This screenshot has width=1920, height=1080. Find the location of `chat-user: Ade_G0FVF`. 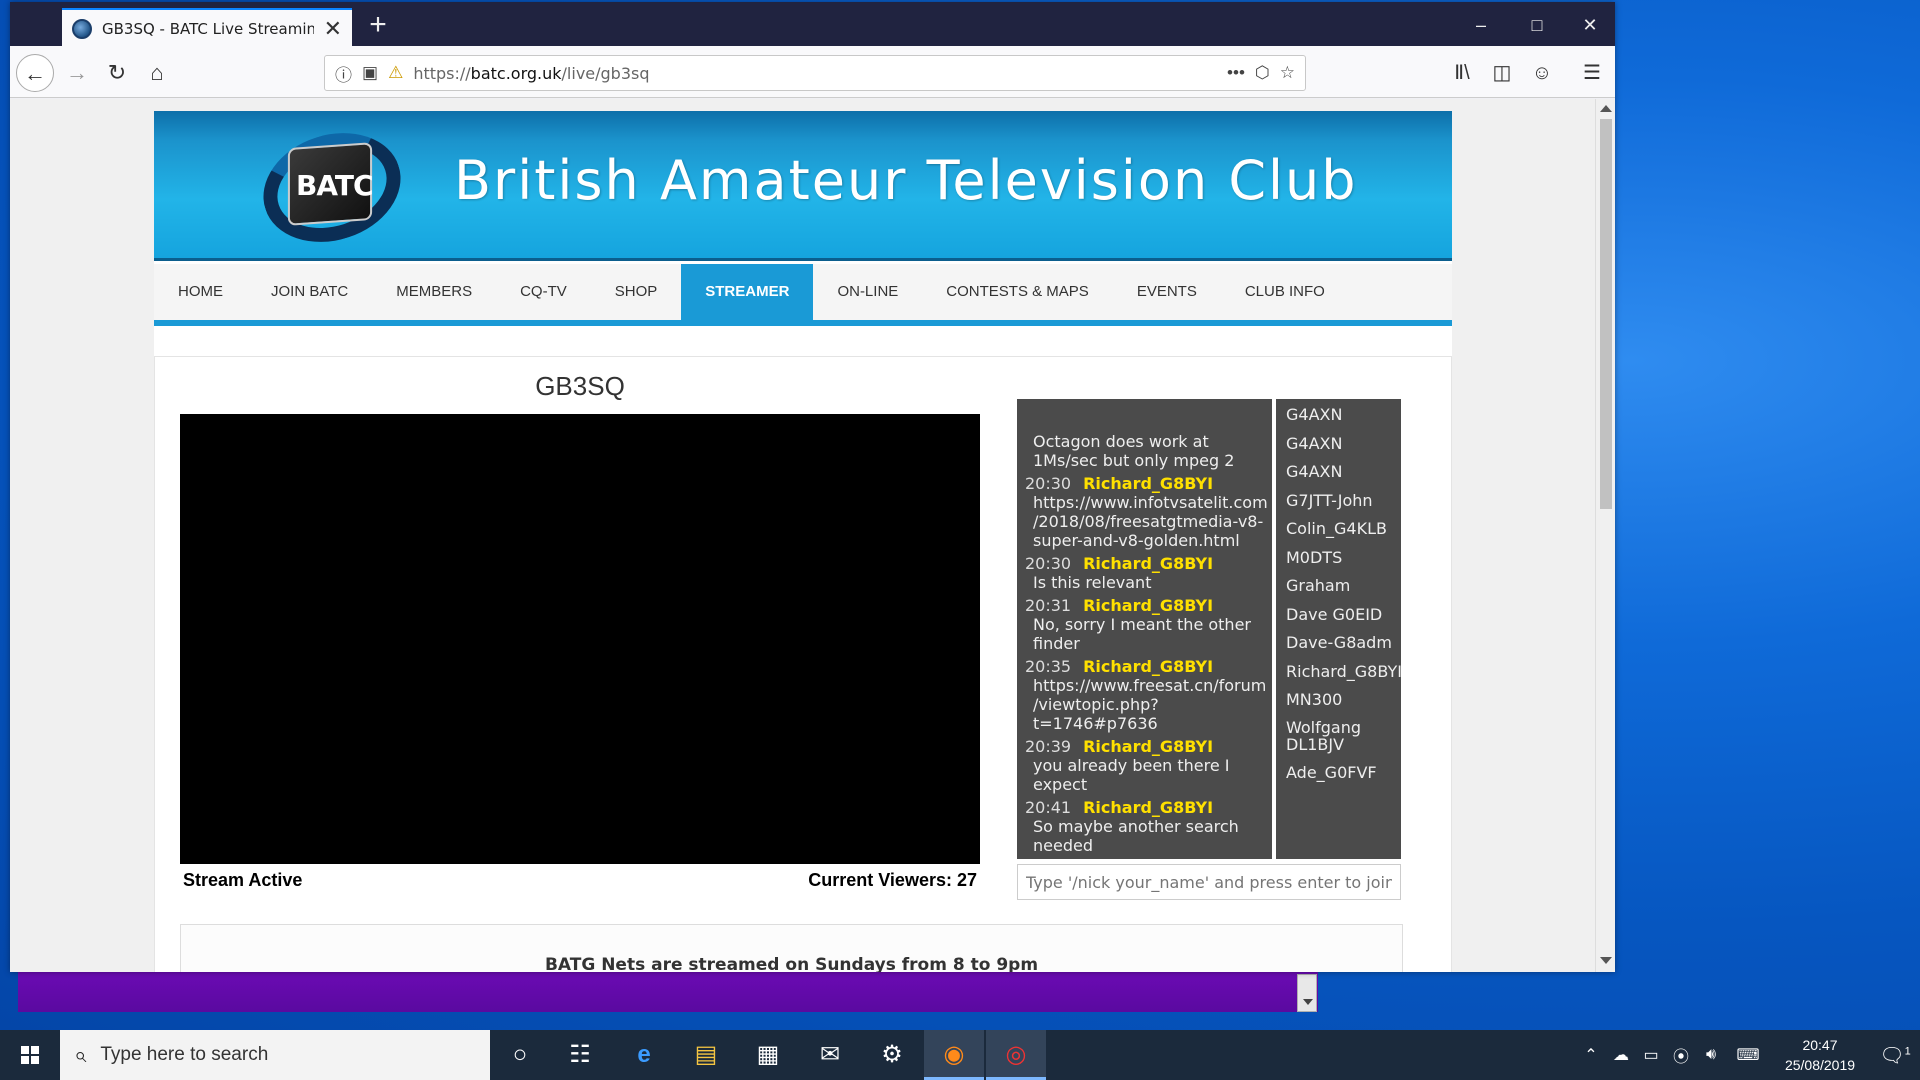

chat-user: Ade_G0FVF is located at coordinates (1331, 772).